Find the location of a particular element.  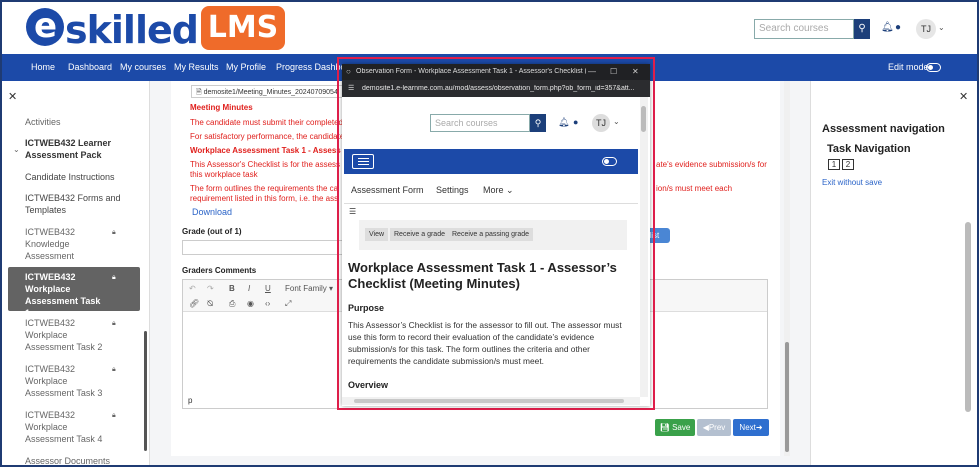

preview-icon: ◉ is located at coordinates (250, 303).